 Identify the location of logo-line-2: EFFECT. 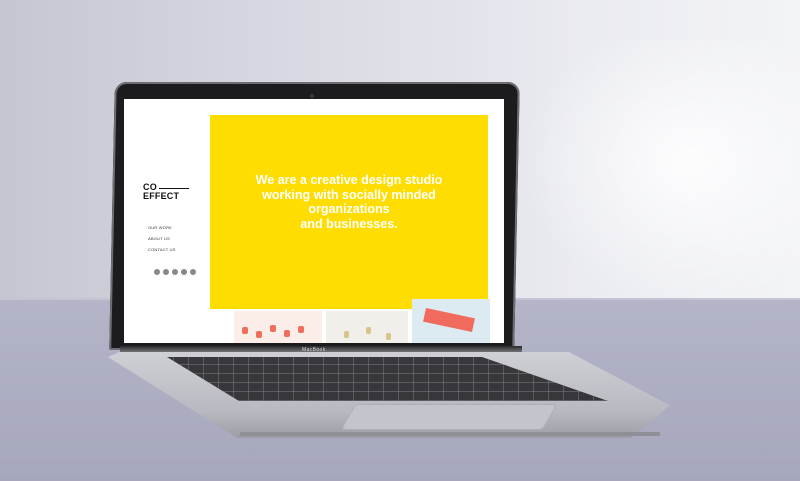
(161, 196).